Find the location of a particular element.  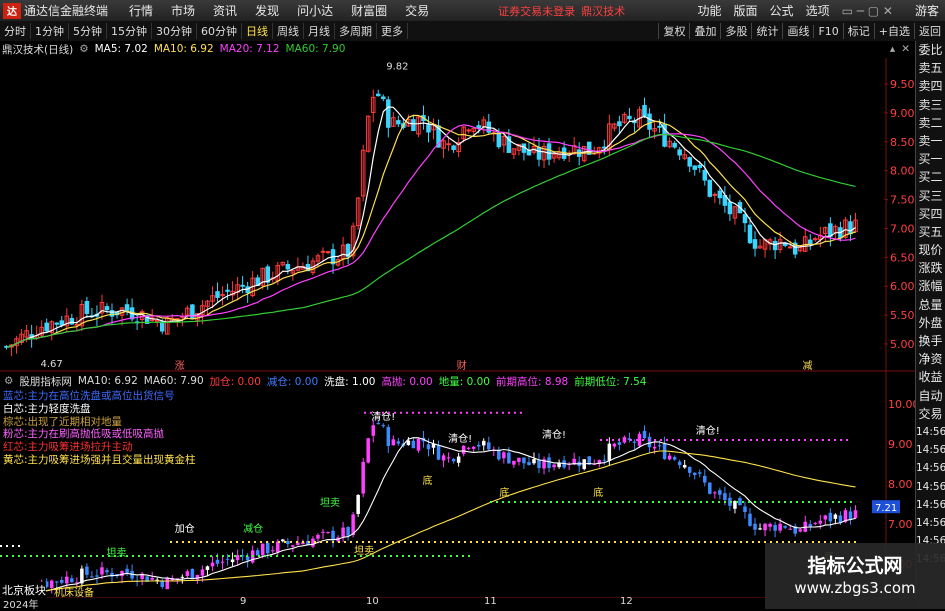

period-15min: 15分钟 is located at coordinates (129, 31).